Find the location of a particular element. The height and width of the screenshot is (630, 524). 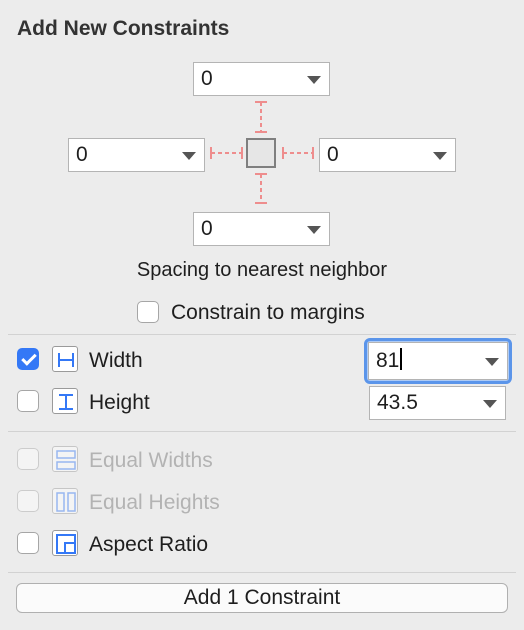

width-value-combo: 81 is located at coordinates (438, 361).